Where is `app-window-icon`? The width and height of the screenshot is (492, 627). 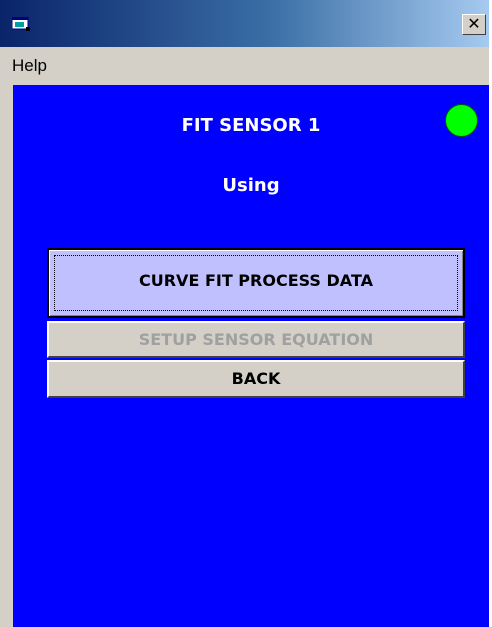
app-window-icon is located at coordinates (21, 24).